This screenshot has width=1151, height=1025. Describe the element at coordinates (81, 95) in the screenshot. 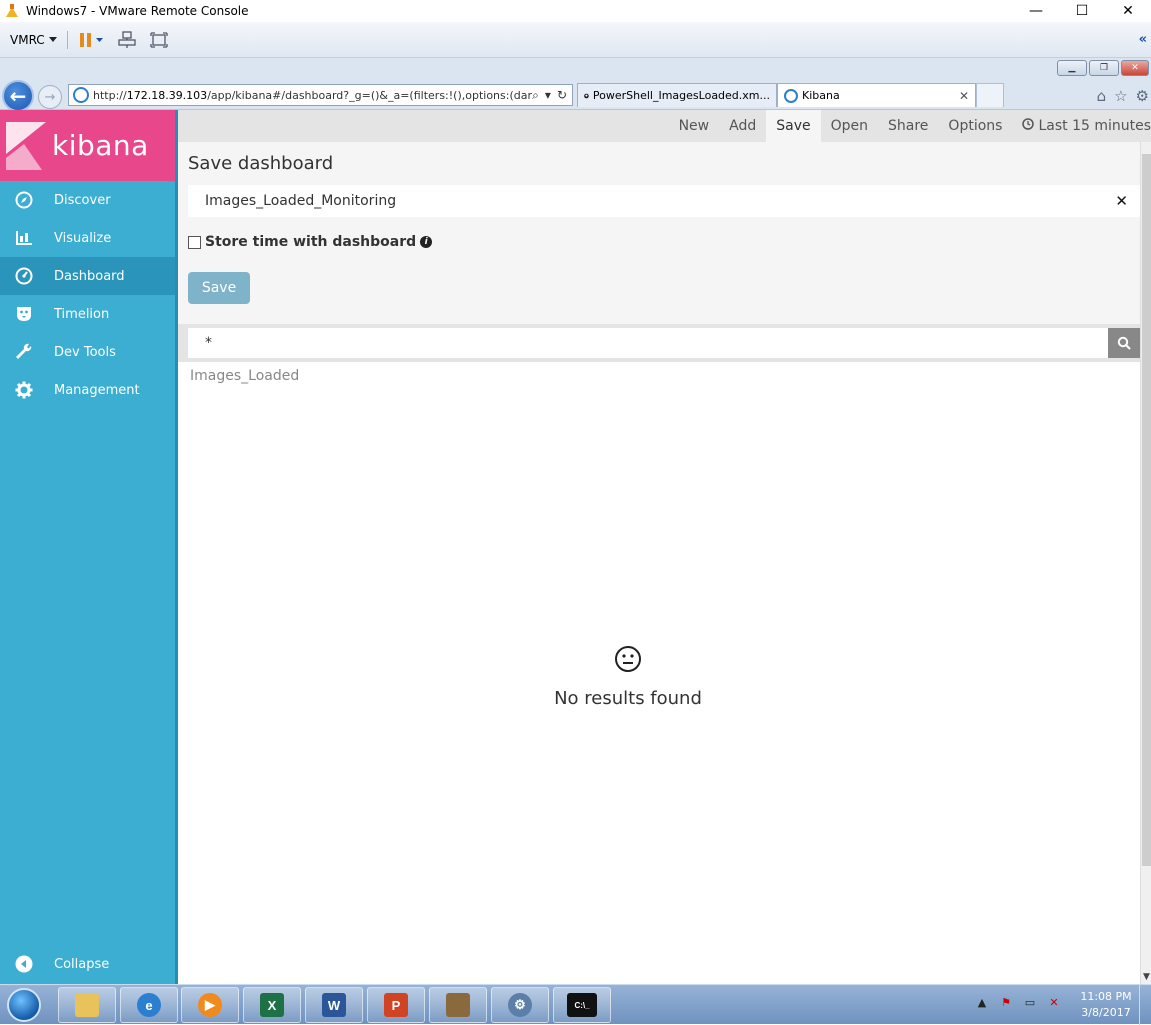

I see `ie-page-icon` at that location.